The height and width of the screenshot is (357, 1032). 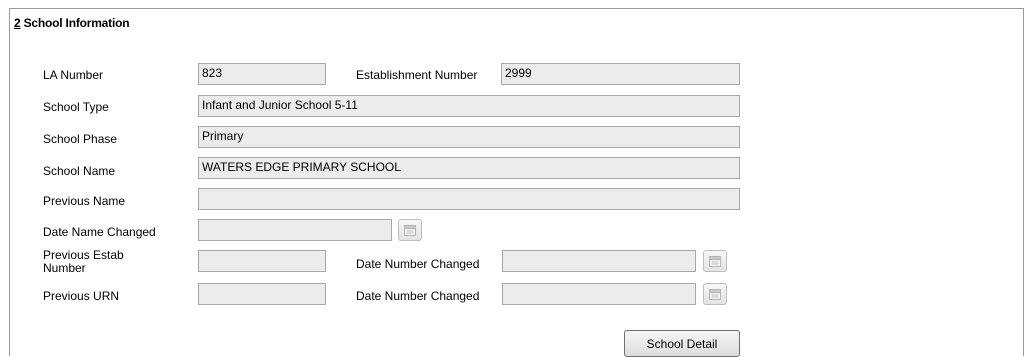 I want to click on previous-name-field, so click(x=469, y=199).